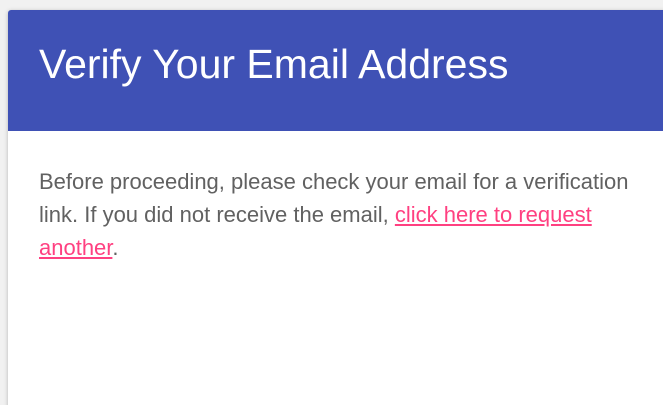  I want to click on page-title: Verify Your Email Address, so click(274, 64).